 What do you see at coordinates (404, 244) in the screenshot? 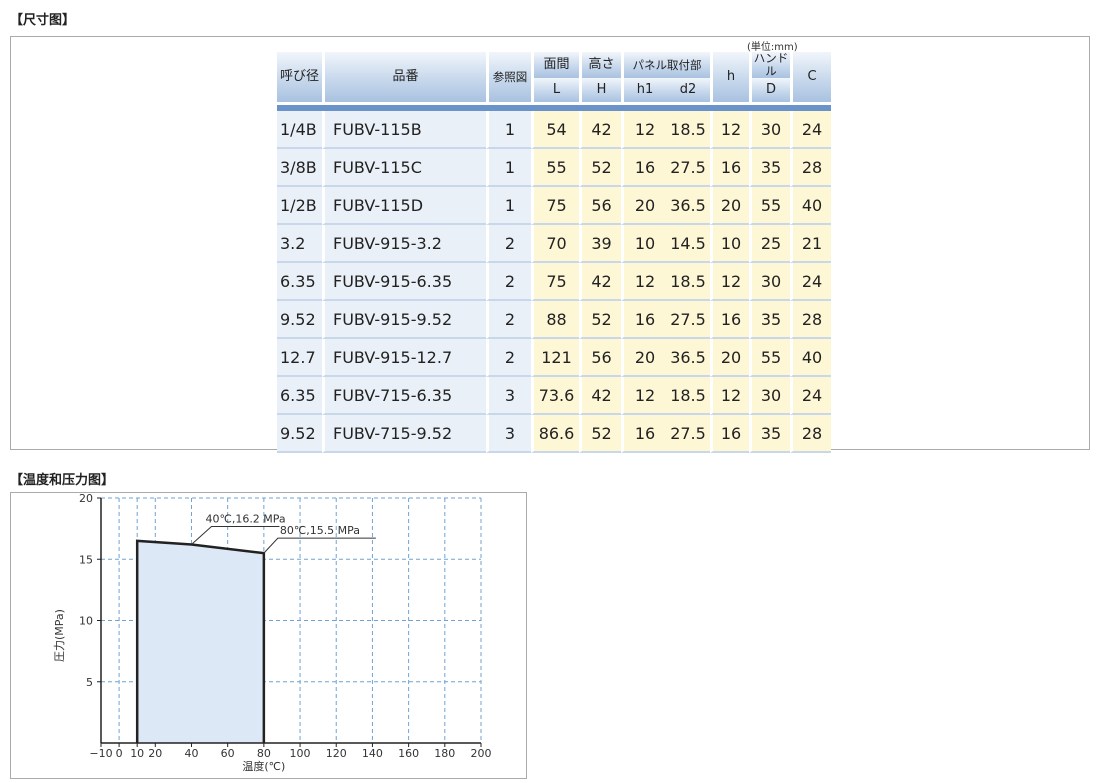
I see `cell-part: FUBV-915-3.2` at bounding box center [404, 244].